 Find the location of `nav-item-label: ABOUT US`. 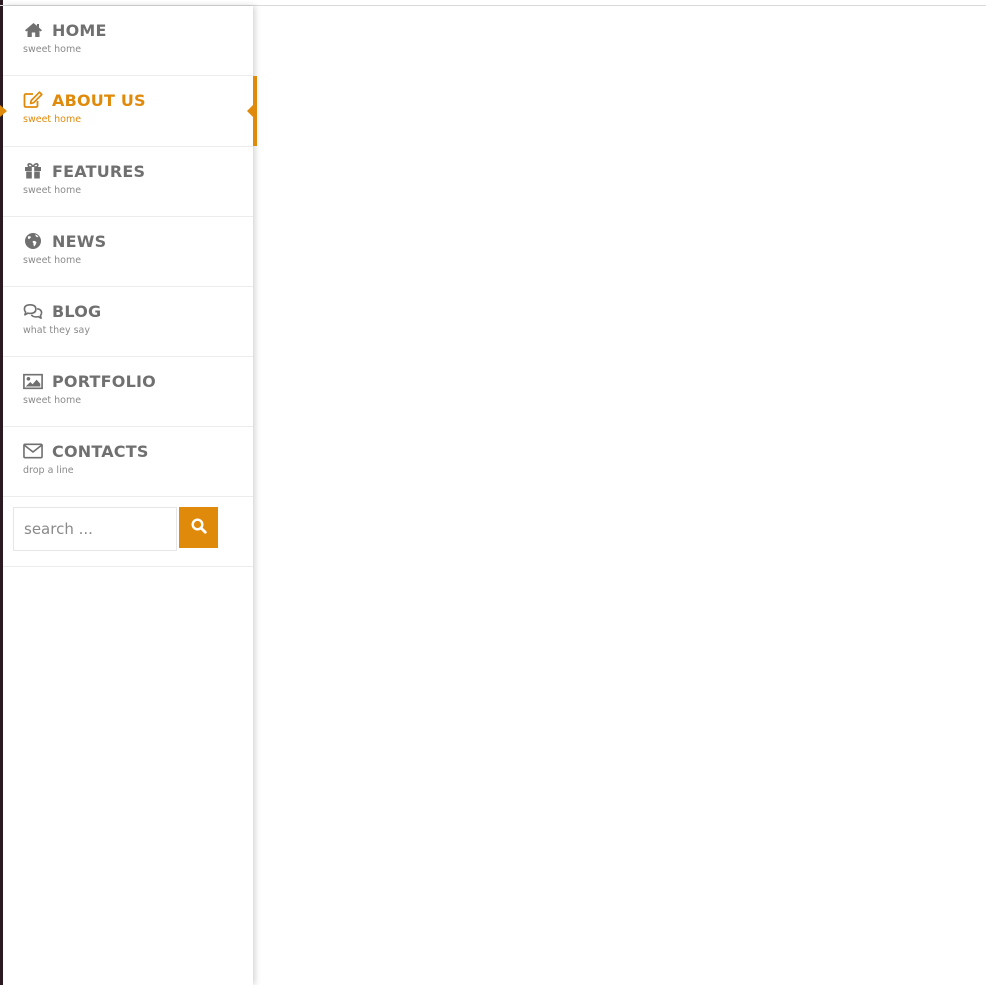

nav-item-label: ABOUT US is located at coordinates (99, 100).